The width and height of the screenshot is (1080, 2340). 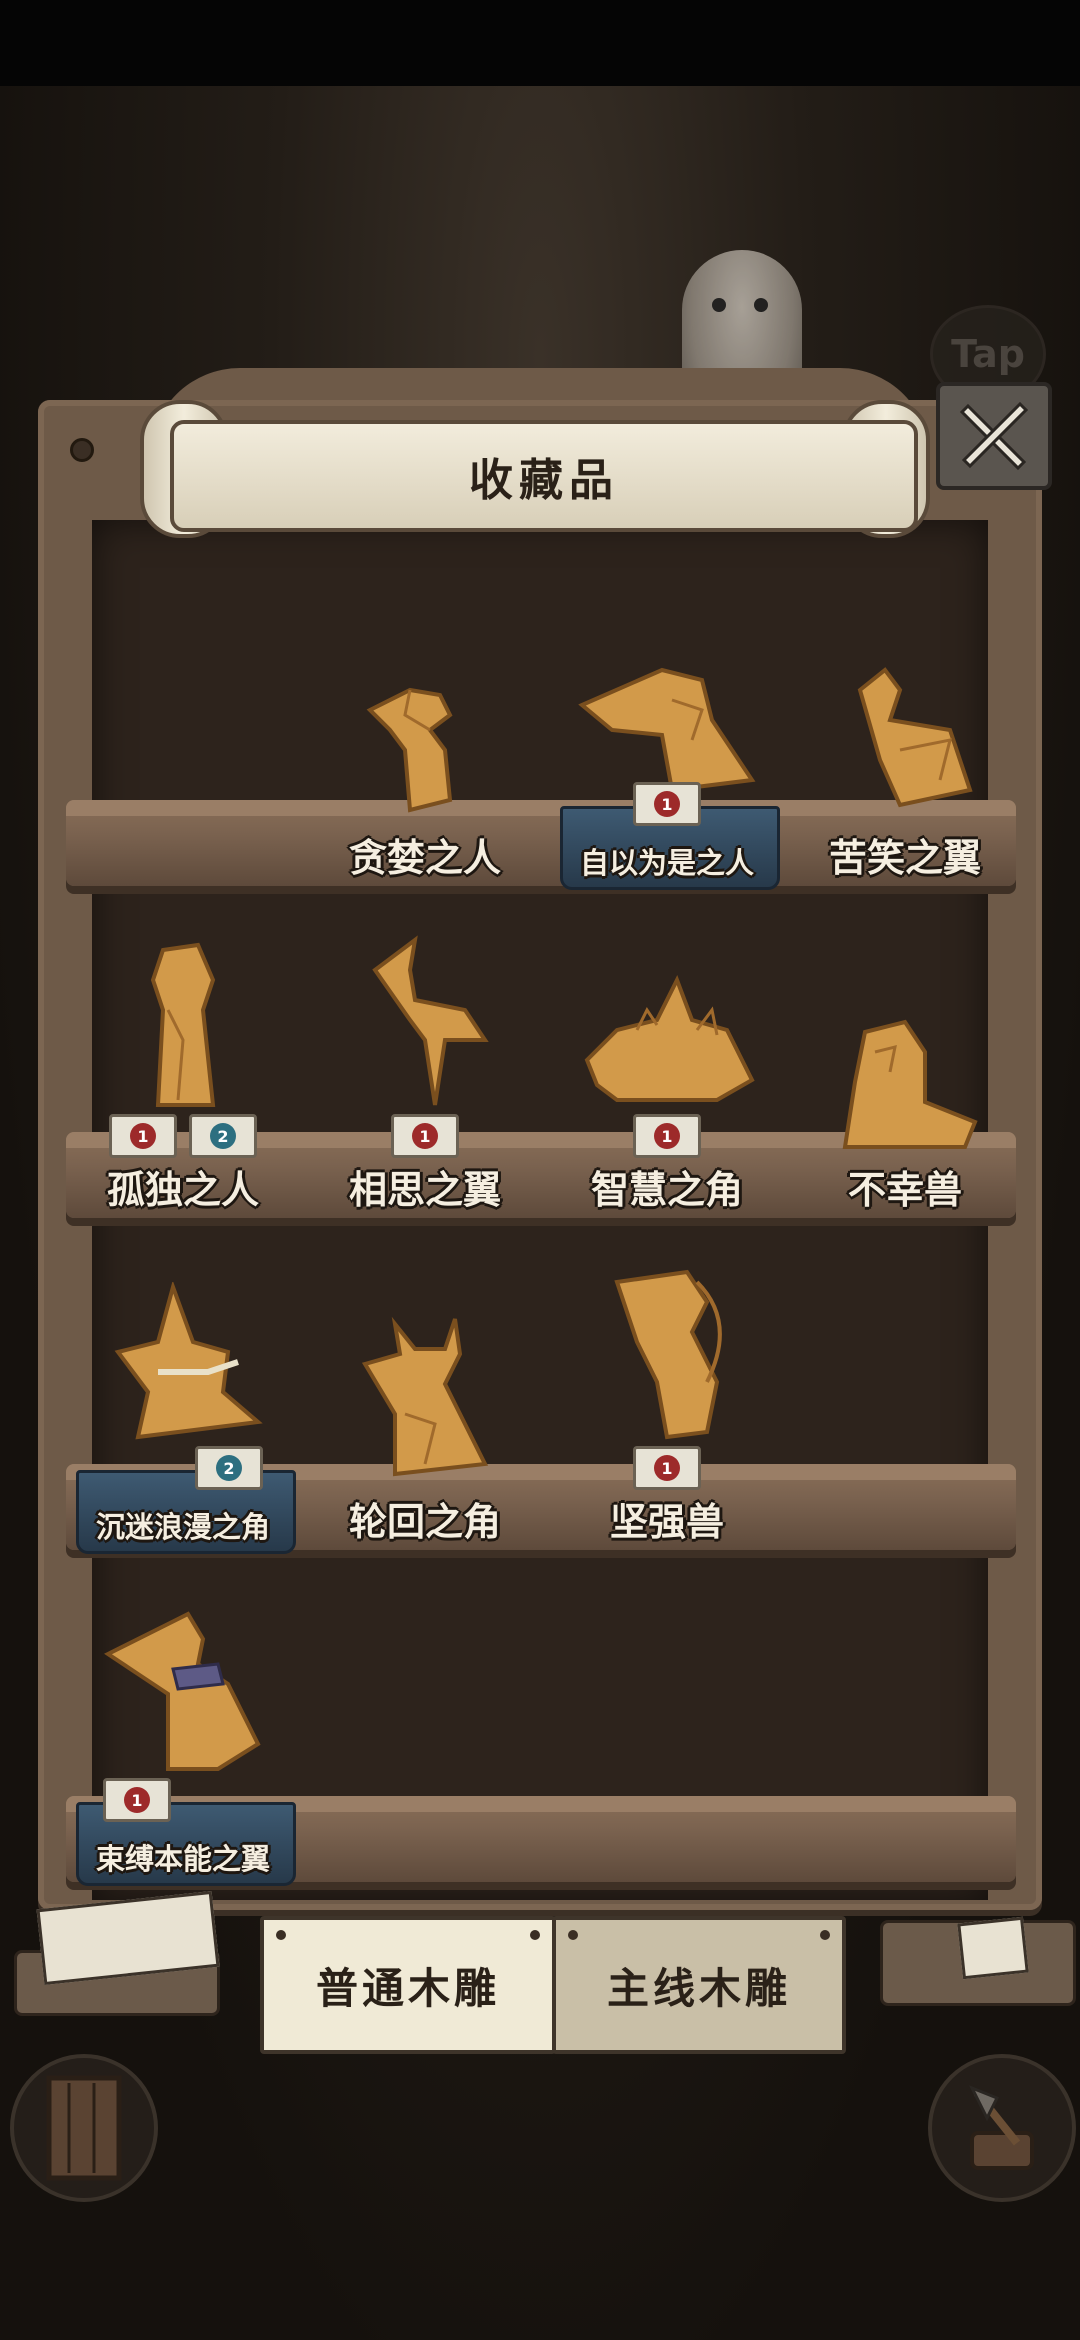 What do you see at coordinates (82, 450) in the screenshot?
I see `screw-icon` at bounding box center [82, 450].